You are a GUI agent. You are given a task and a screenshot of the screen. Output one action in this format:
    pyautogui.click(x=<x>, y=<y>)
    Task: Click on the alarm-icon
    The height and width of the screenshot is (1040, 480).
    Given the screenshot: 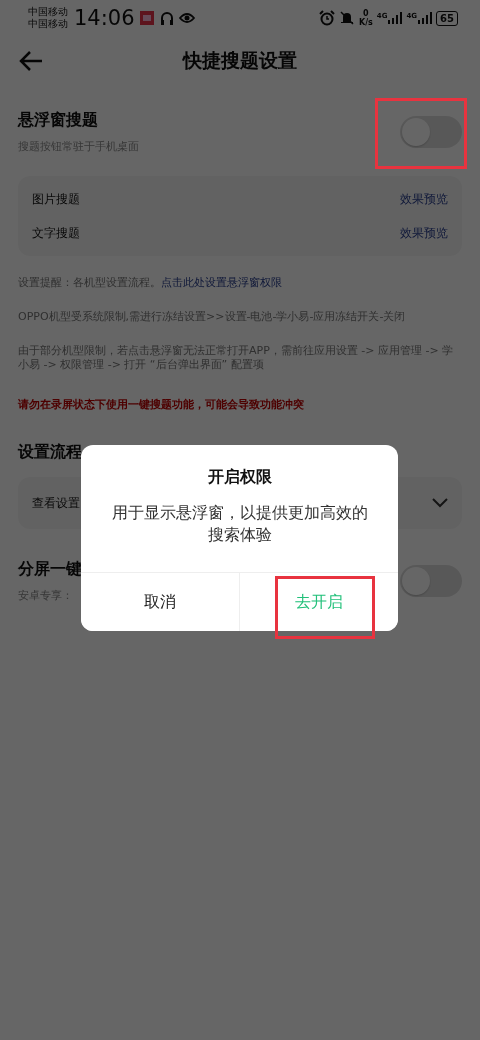 What is the action you would take?
    pyautogui.click(x=326, y=18)
    